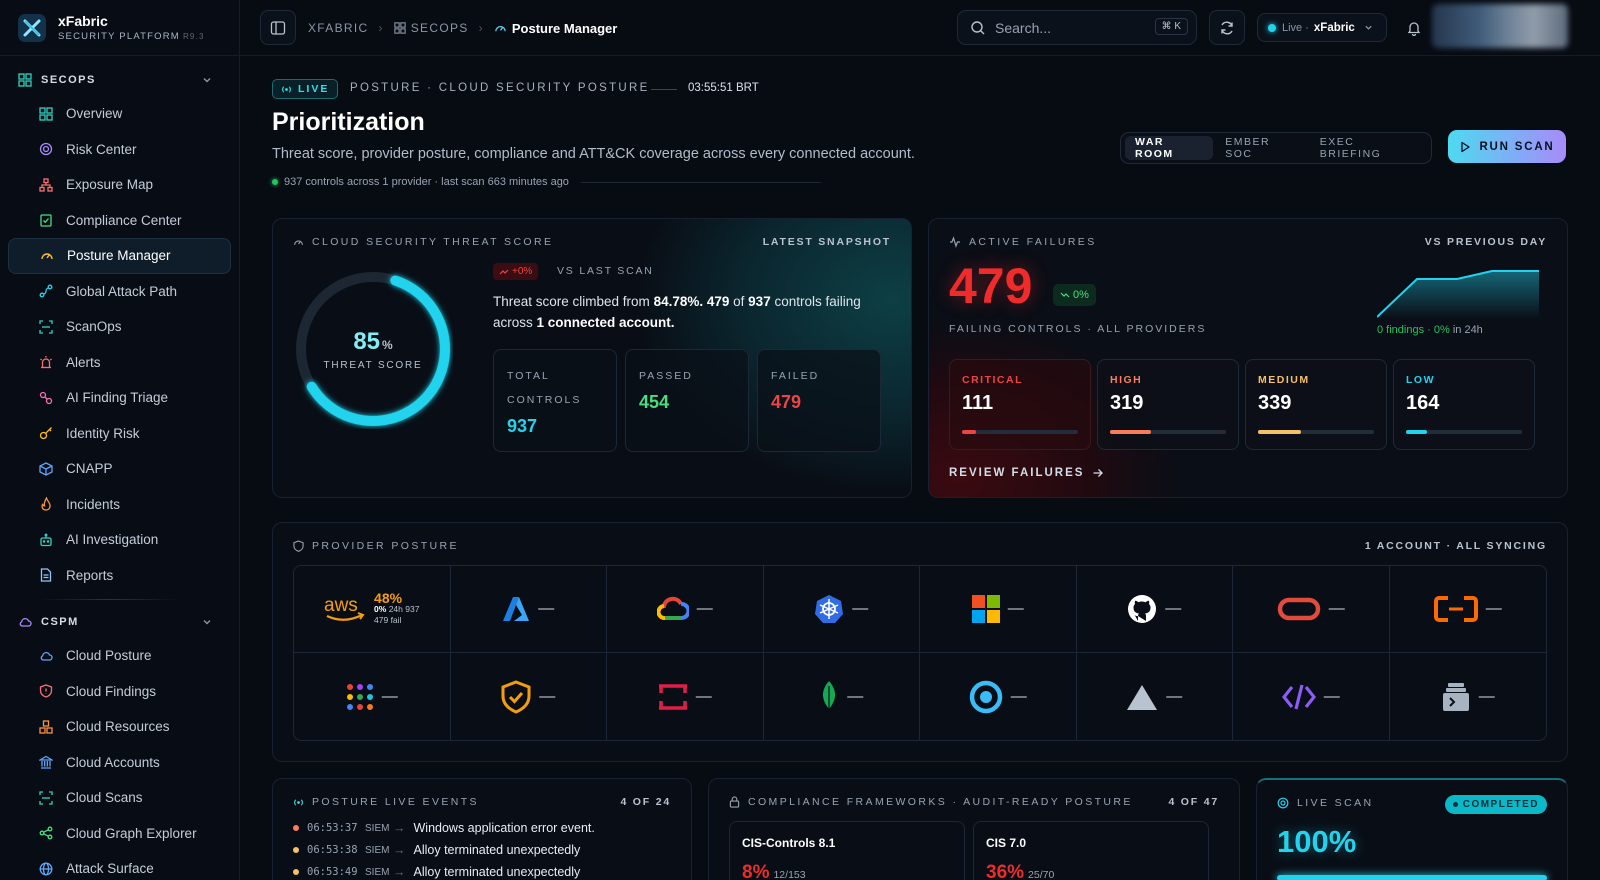  I want to click on desc-of: of, so click(739, 301).